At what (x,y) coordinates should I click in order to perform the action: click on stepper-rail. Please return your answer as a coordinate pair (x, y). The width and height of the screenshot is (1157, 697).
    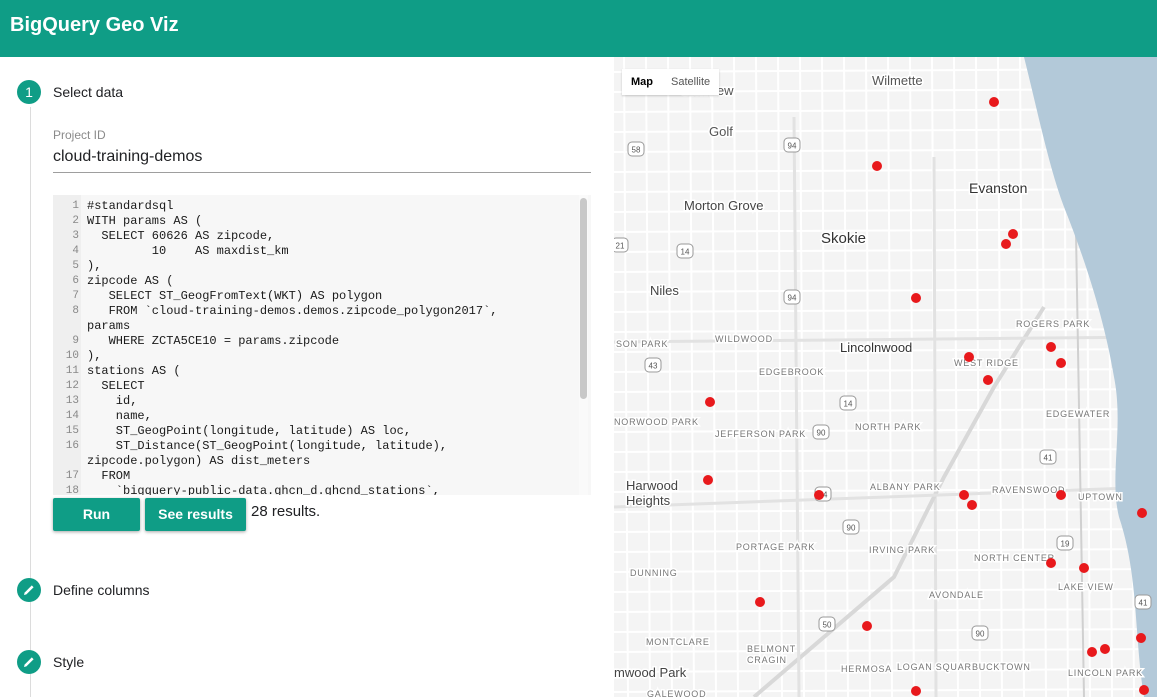
    Looking at the image, I should click on (30, 402).